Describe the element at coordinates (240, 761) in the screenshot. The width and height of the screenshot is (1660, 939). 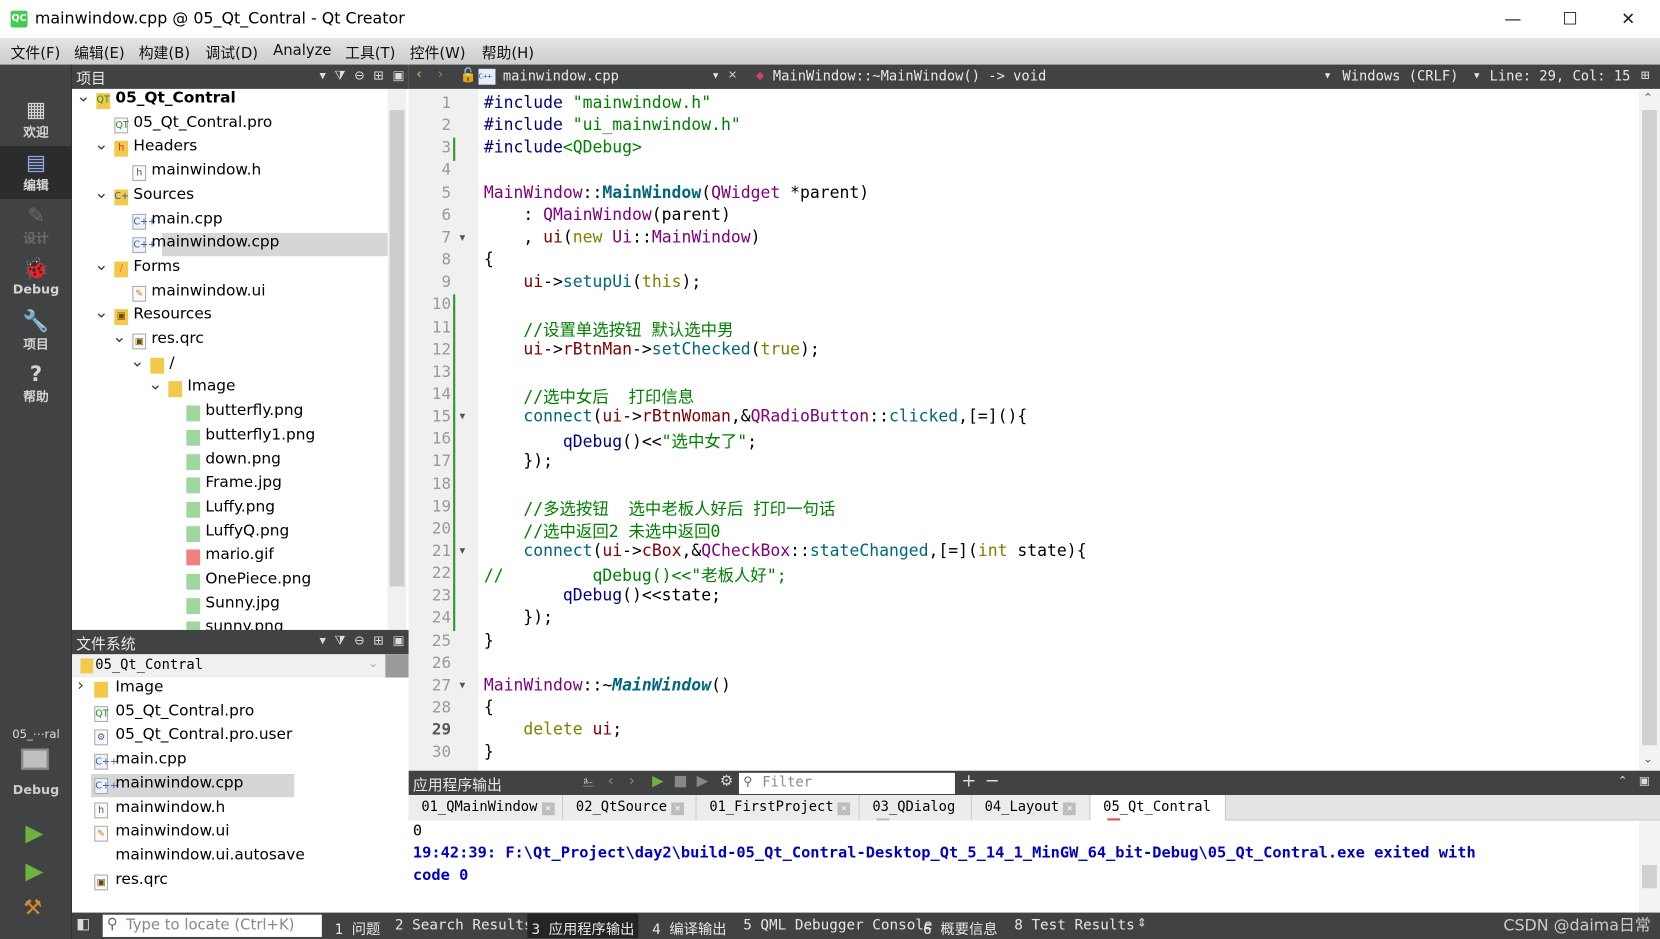
I see `fs-item: C++ main.cpp` at that location.